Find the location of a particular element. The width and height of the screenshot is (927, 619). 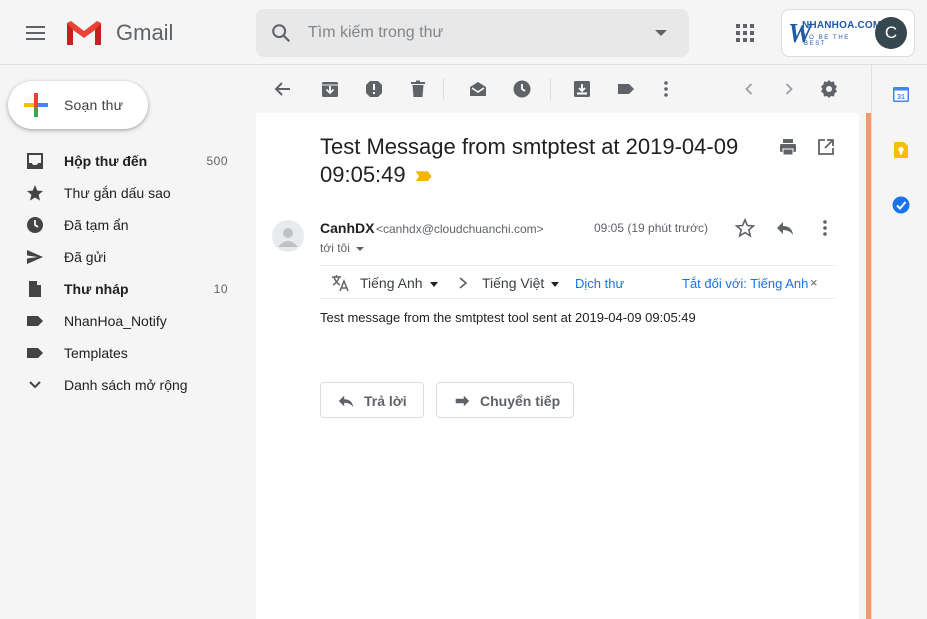

mark-as-read-icon is located at coordinates (478, 89).